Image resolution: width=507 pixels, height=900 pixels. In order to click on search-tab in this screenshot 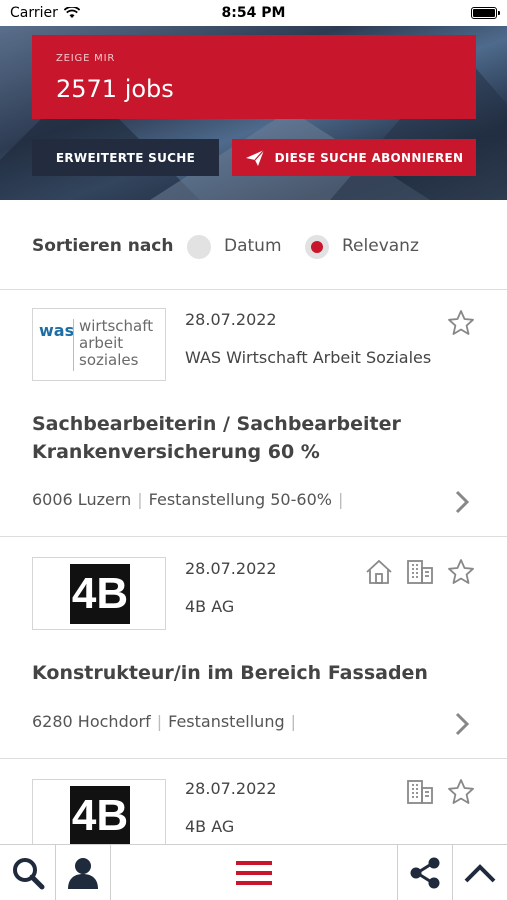, I will do `click(27, 872)`.